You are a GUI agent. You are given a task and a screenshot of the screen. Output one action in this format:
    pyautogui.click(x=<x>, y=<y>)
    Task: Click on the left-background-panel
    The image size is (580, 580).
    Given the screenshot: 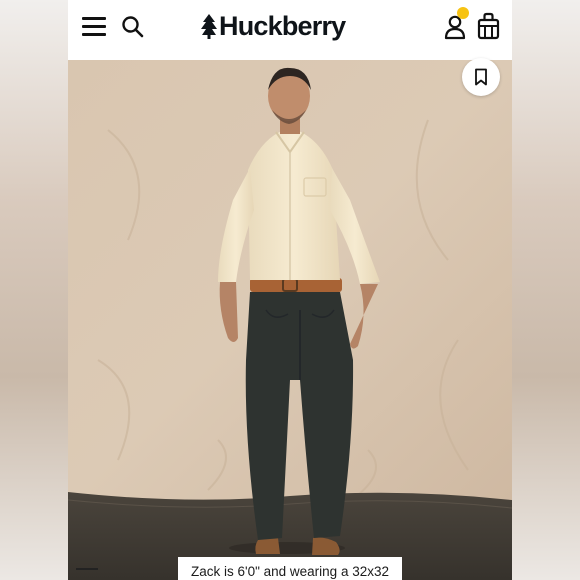 What is the action you would take?
    pyautogui.click(x=34, y=290)
    